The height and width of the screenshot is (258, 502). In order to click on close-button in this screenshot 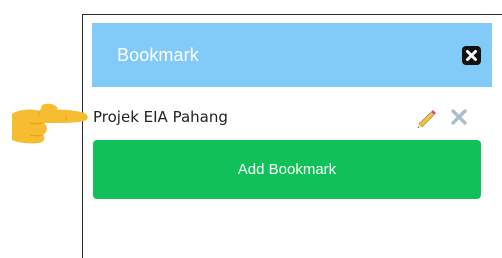, I will do `click(471, 55)`.